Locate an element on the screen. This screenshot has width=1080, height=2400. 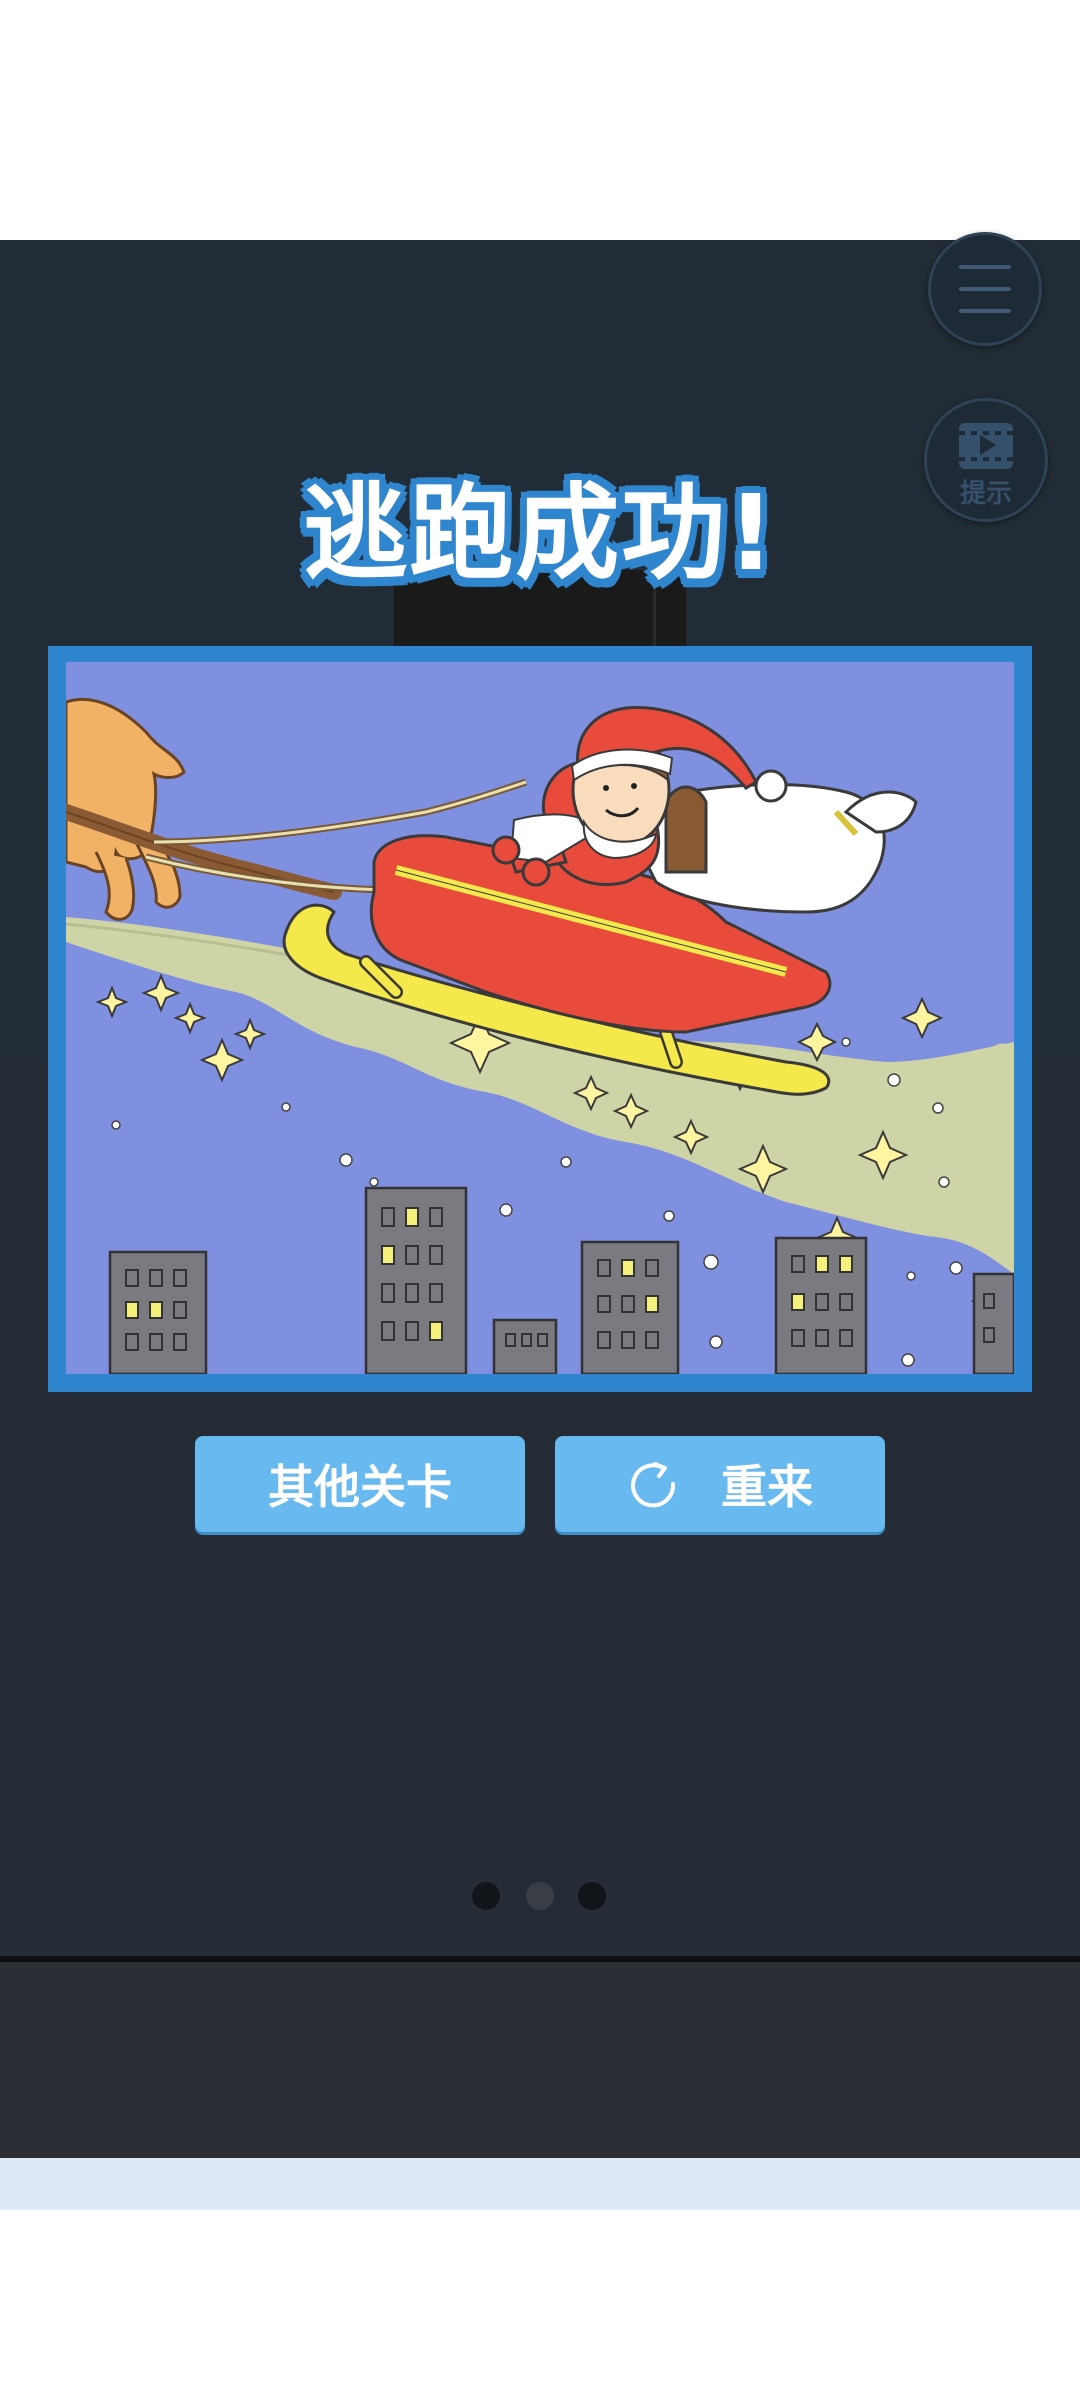
hamburger-menu-icon is located at coordinates (985, 267).